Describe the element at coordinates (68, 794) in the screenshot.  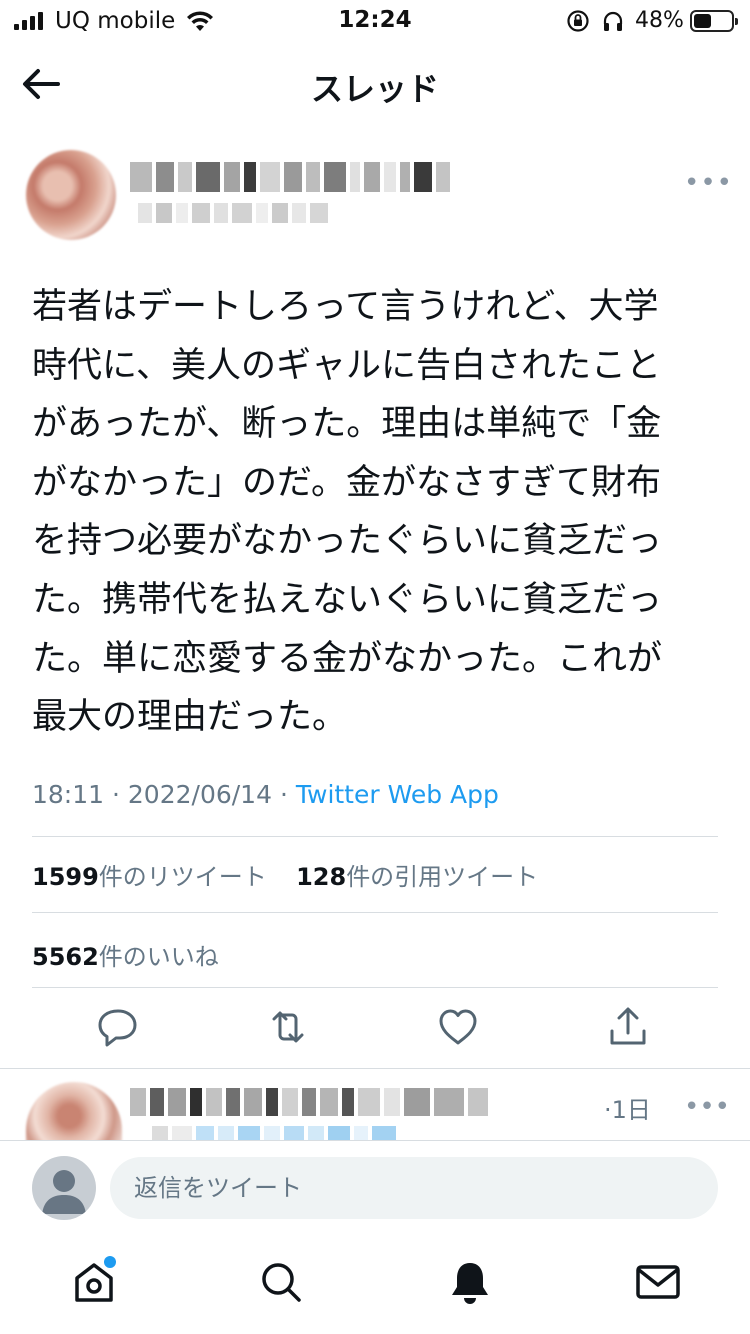
I see `tweet-time: 18:11` at that location.